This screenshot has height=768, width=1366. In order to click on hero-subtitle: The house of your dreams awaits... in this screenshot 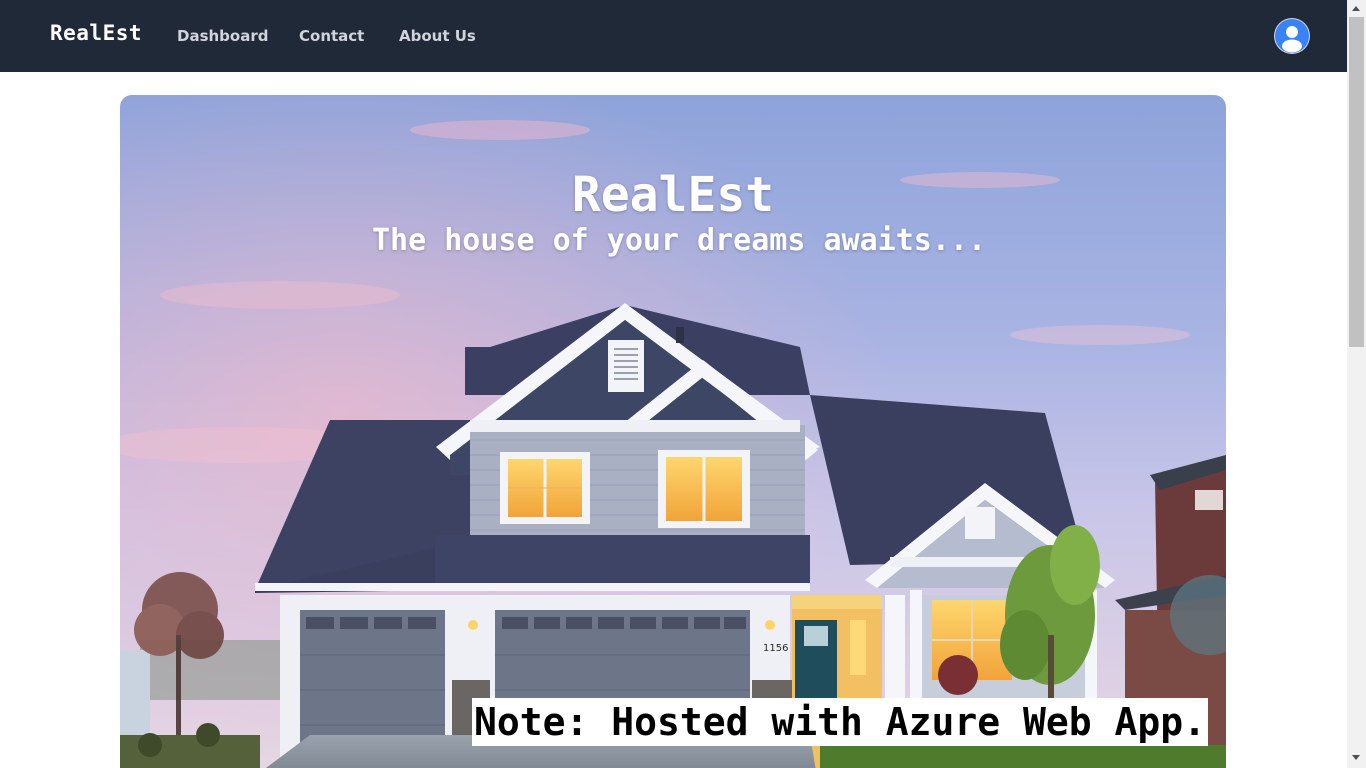, I will do `click(679, 240)`.